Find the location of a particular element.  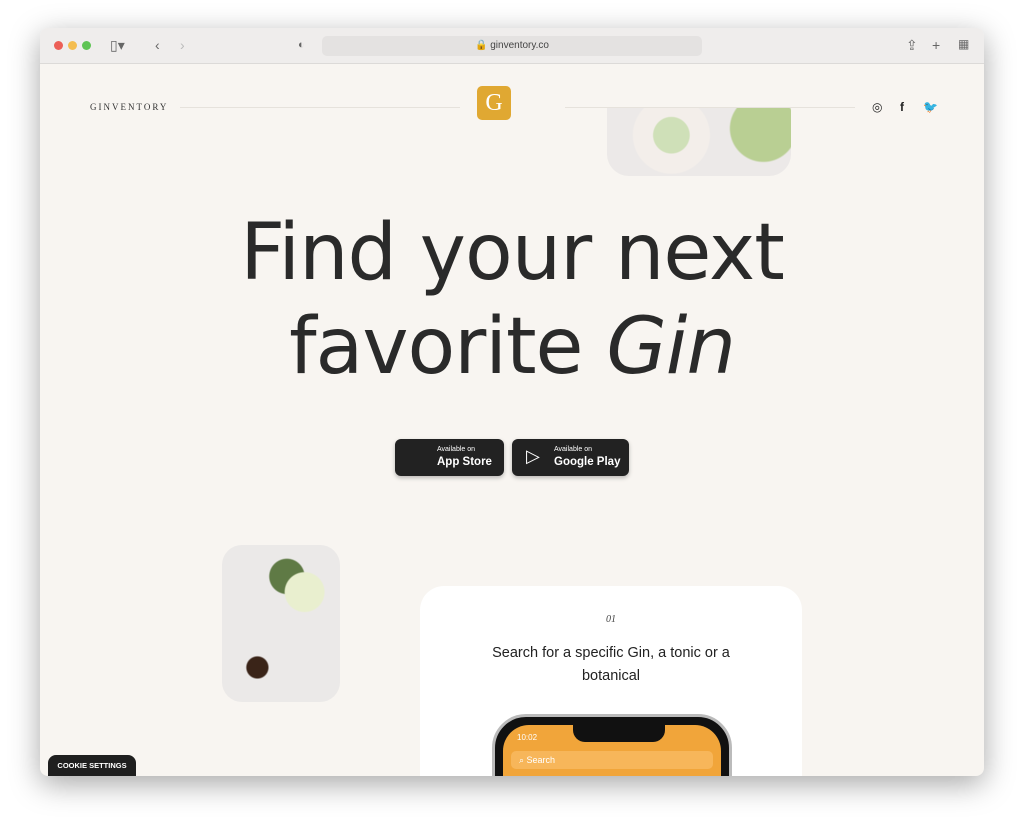

hero-line-1: Find your next is located at coordinates (512, 253).